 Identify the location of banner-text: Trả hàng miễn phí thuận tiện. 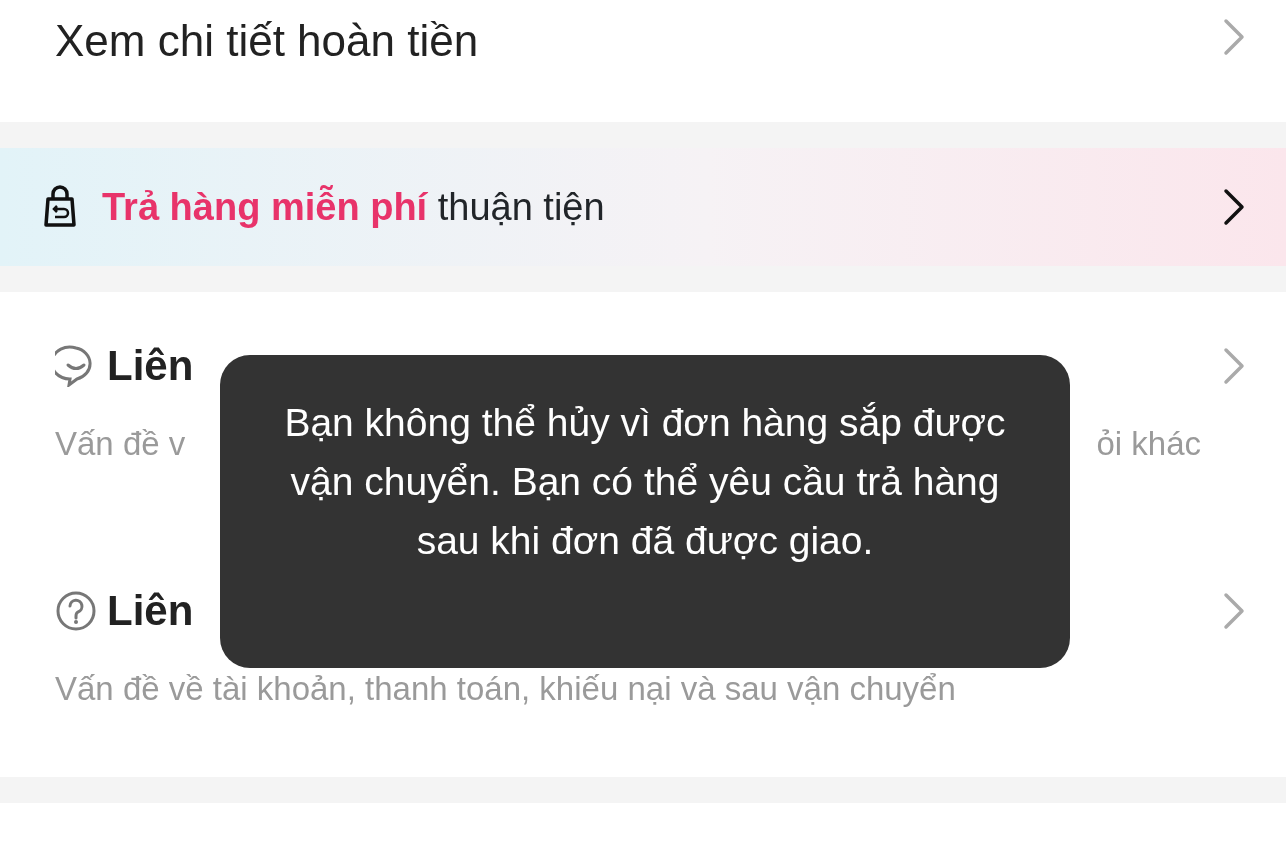
(353, 207).